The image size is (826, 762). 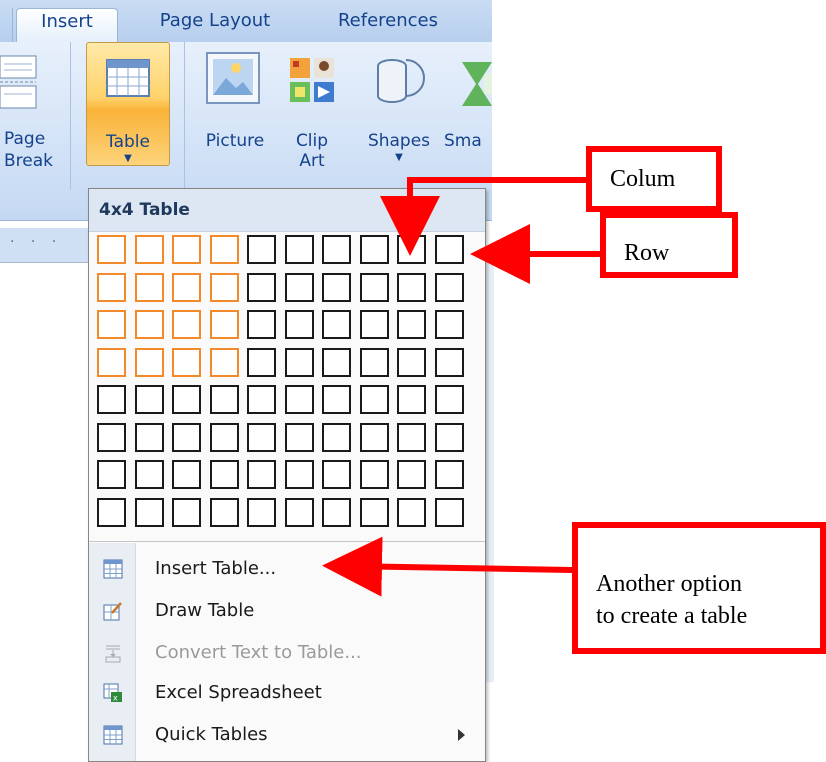 I want to click on shapes-dropdown-arrow-icon: ▼, so click(x=399, y=157).